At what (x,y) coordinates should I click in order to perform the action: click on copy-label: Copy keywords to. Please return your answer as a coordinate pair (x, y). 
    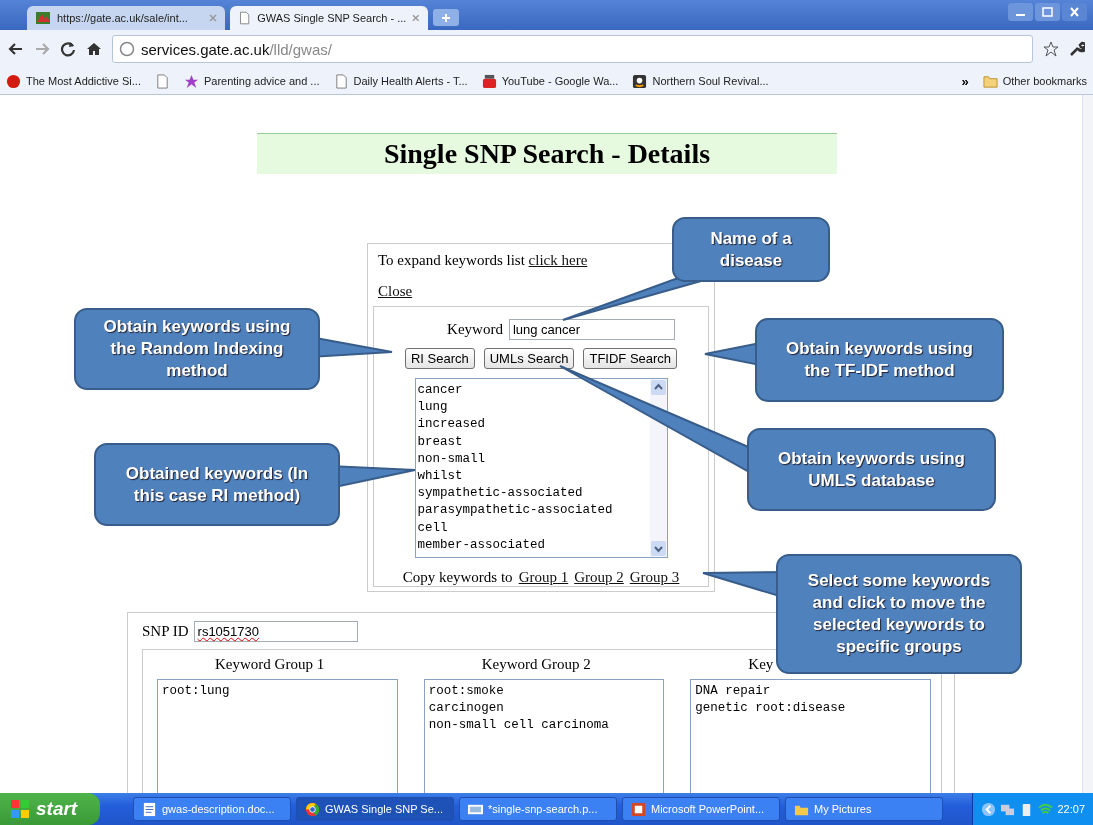
    Looking at the image, I should click on (457, 577).